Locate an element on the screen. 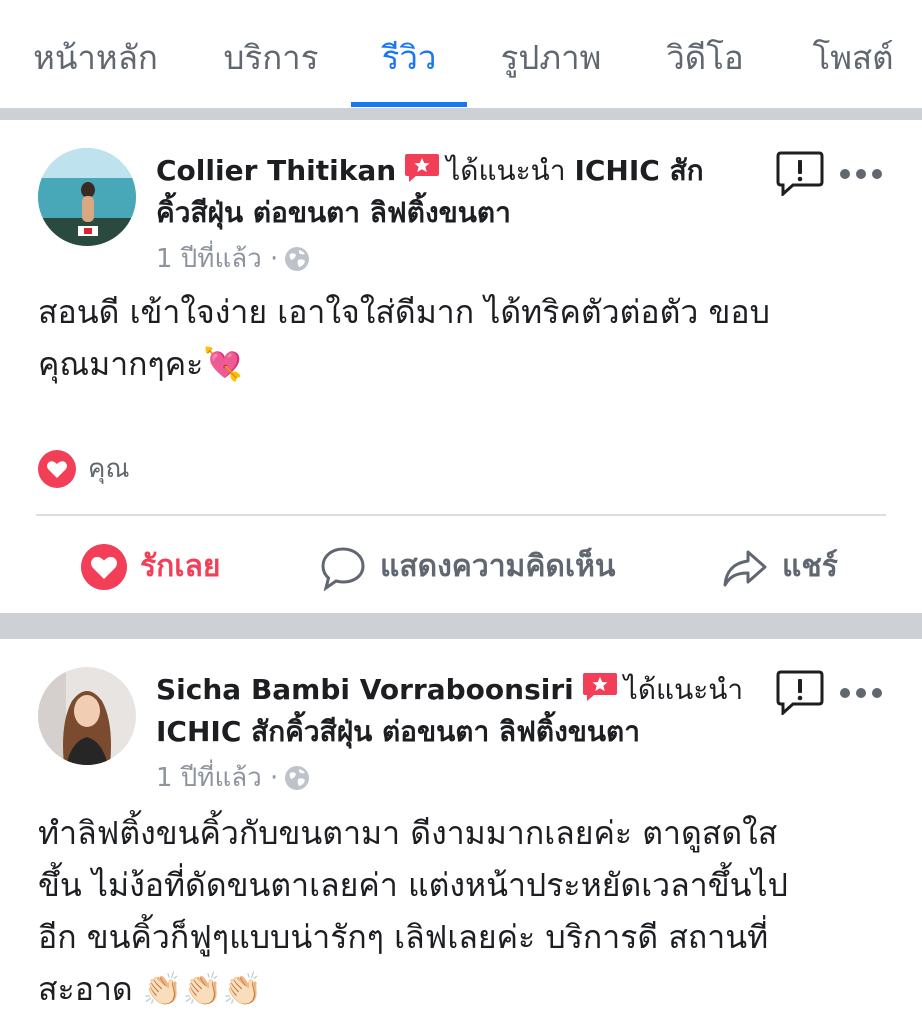 The height and width of the screenshot is (1024, 922). tab-home: หน้าหลัก is located at coordinates (95, 58).